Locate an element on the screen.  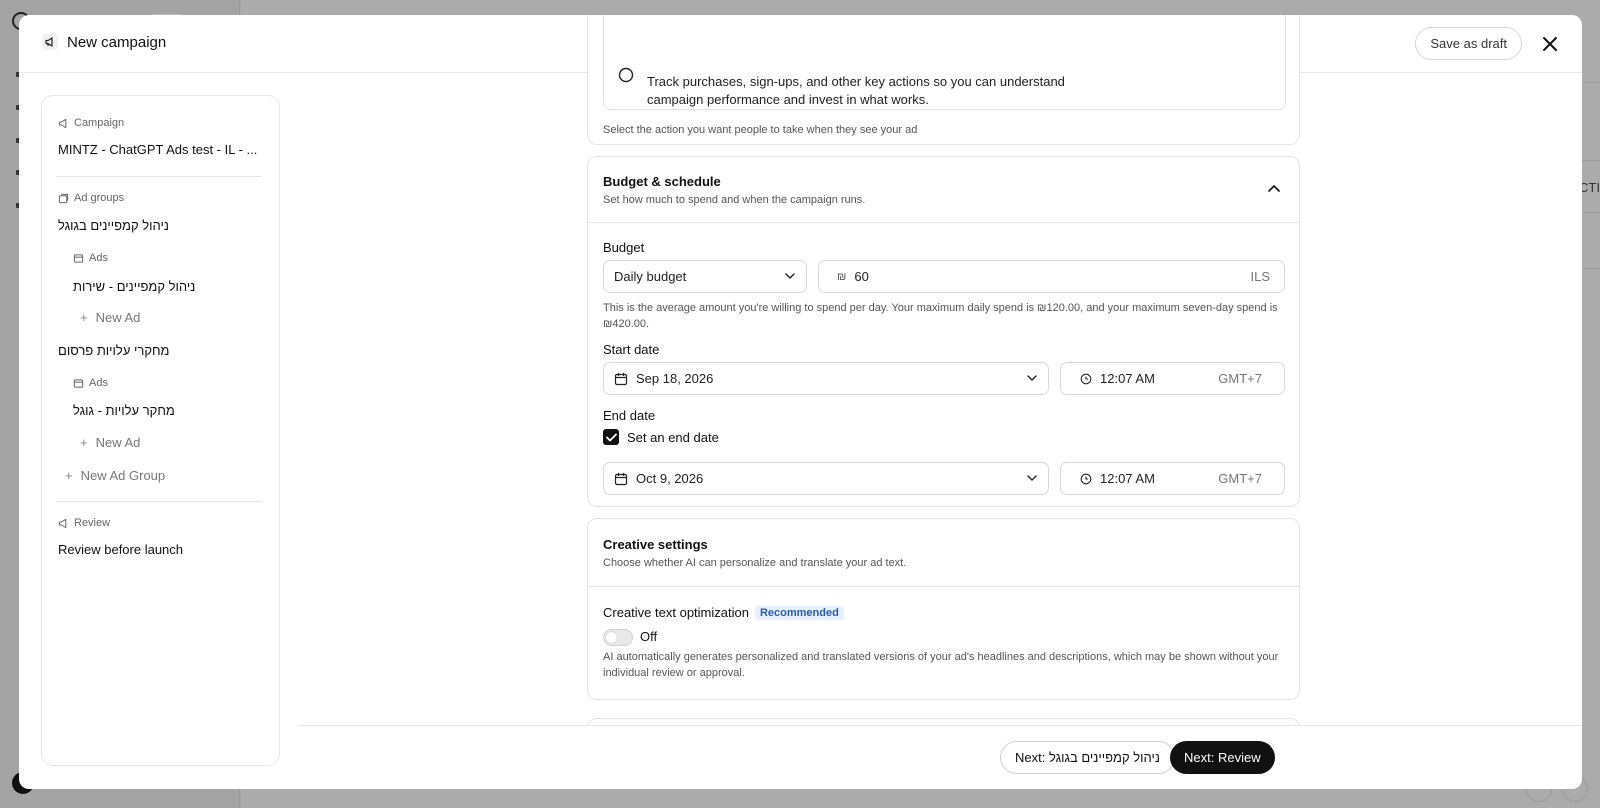
checkmark-icon is located at coordinates (611, 437).